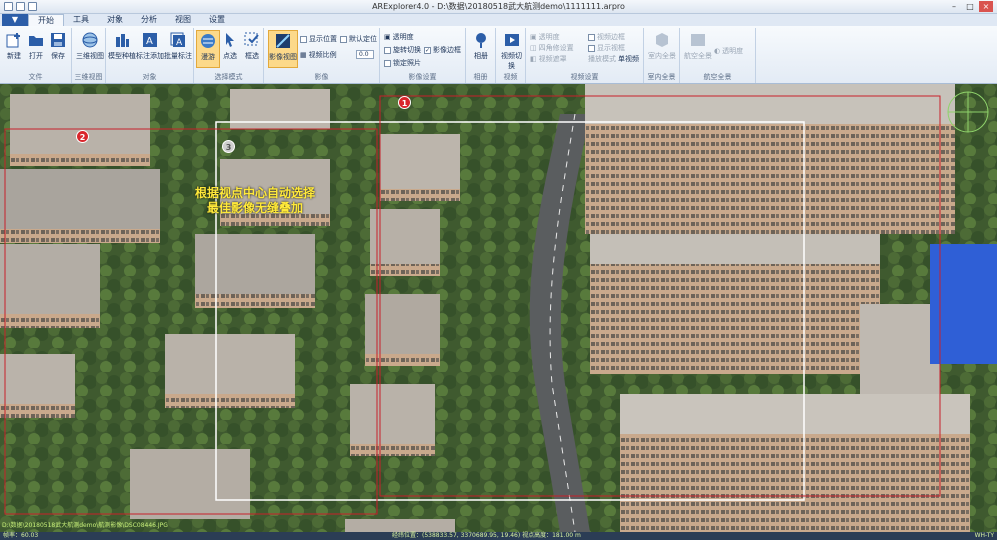 The height and width of the screenshot is (540, 997). I want to click on compass-icon, so click(968, 112).